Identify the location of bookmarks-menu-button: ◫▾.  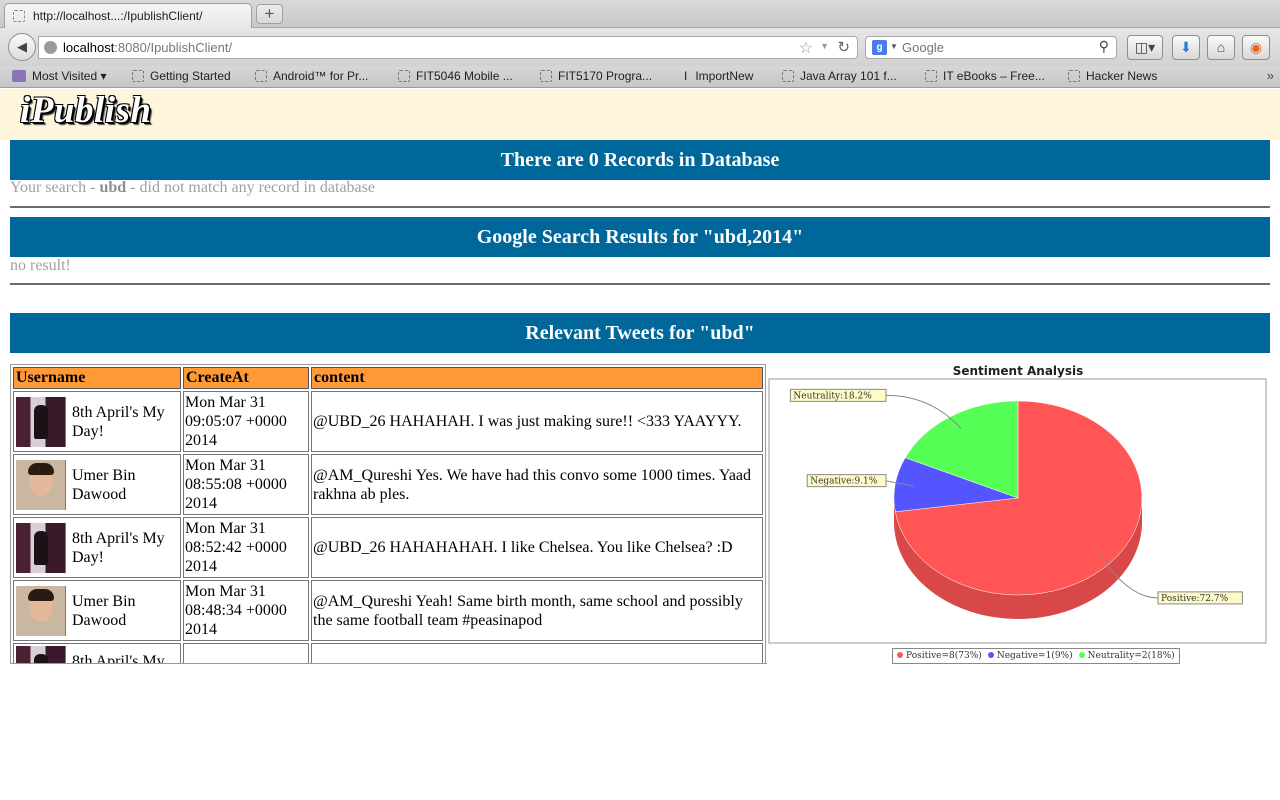
(1145, 47).